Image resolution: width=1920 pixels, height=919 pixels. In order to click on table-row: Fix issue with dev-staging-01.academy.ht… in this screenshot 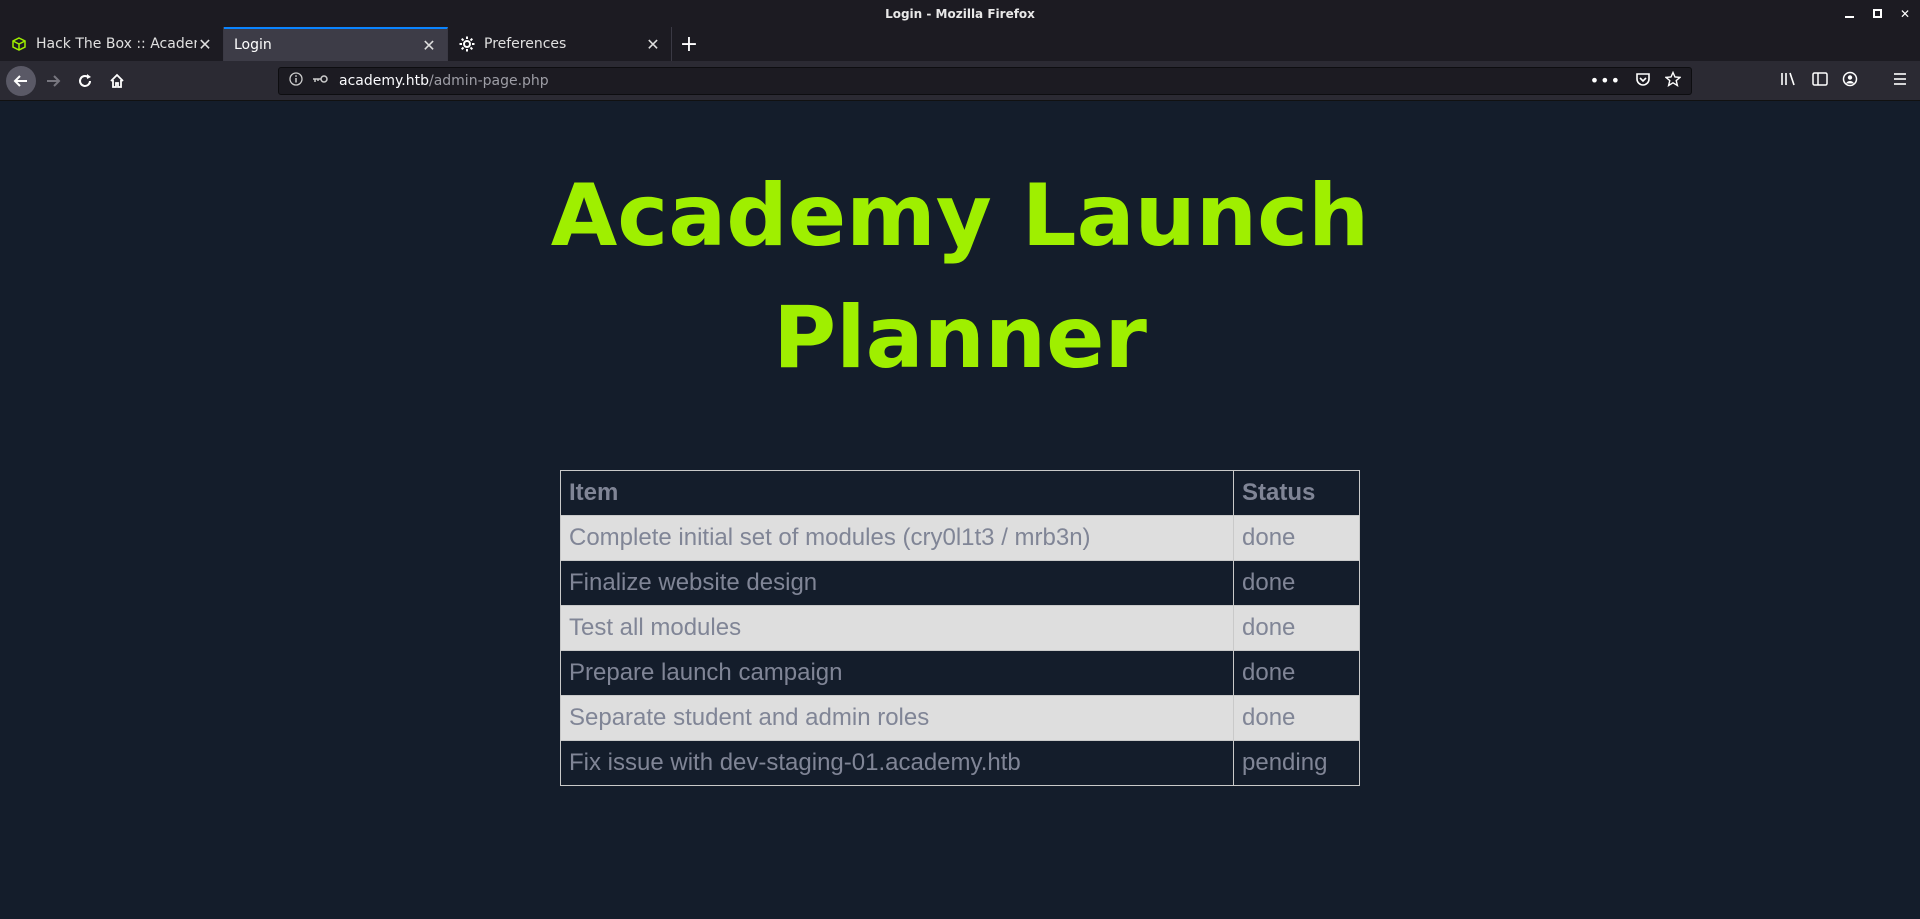, I will do `click(960, 763)`.